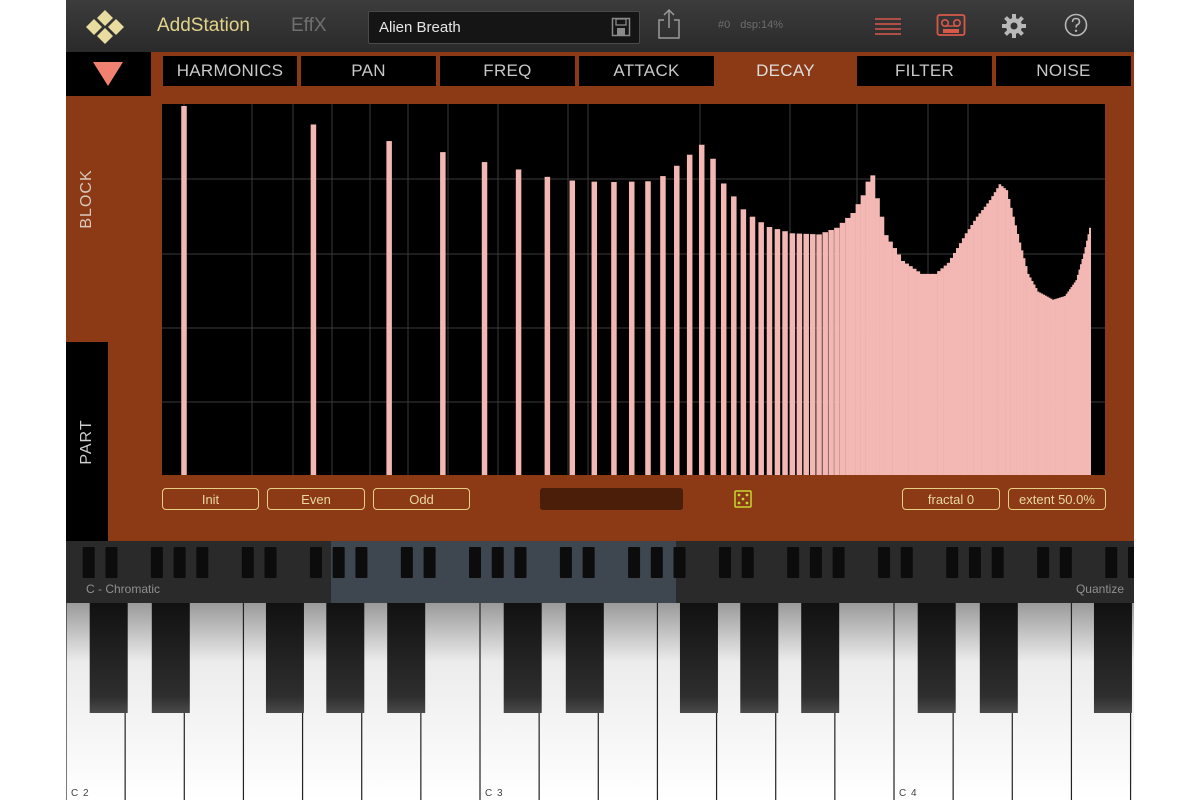 The width and height of the screenshot is (1200, 800). I want to click on init-button: Init, so click(210, 499).